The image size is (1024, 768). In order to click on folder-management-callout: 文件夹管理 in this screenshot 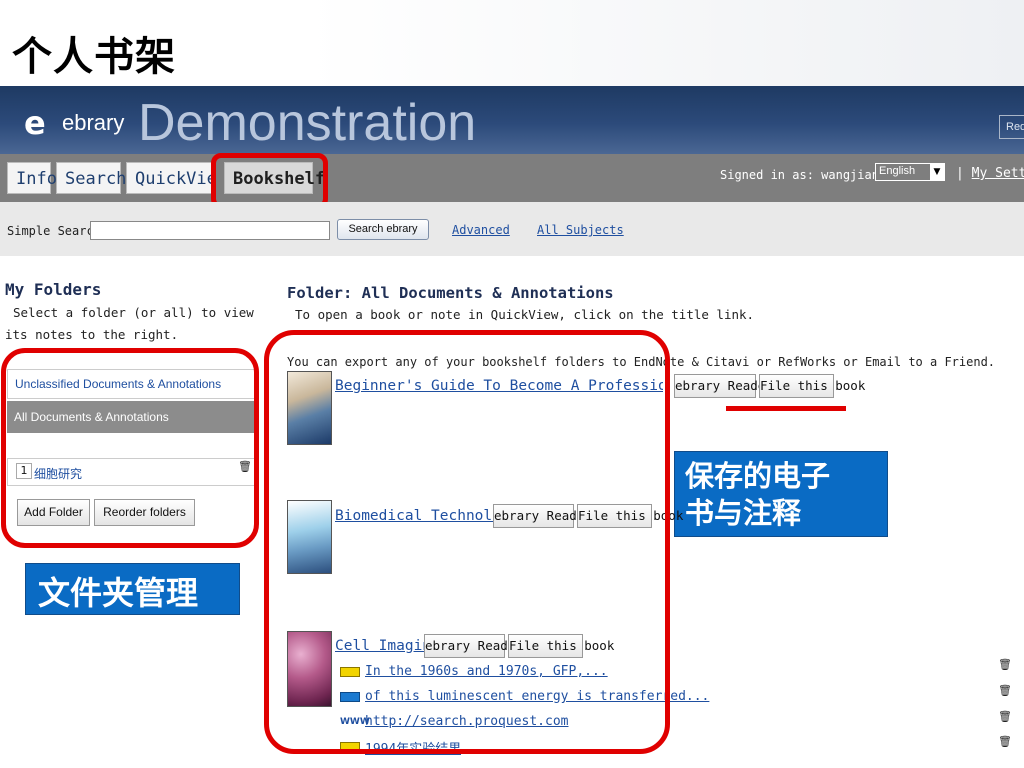, I will do `click(132, 589)`.